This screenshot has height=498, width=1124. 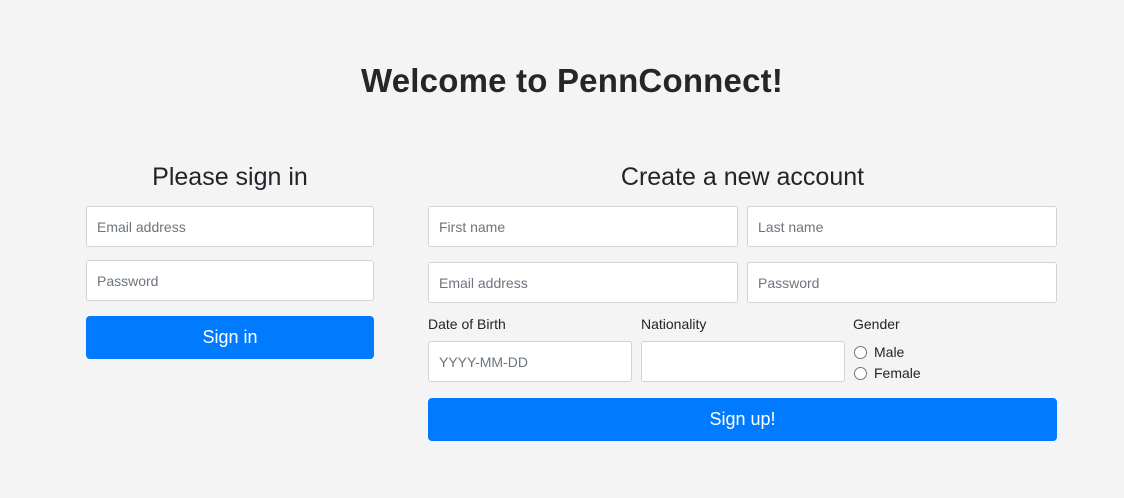 What do you see at coordinates (742, 419) in the screenshot?
I see `signup-button: Sign up!` at bounding box center [742, 419].